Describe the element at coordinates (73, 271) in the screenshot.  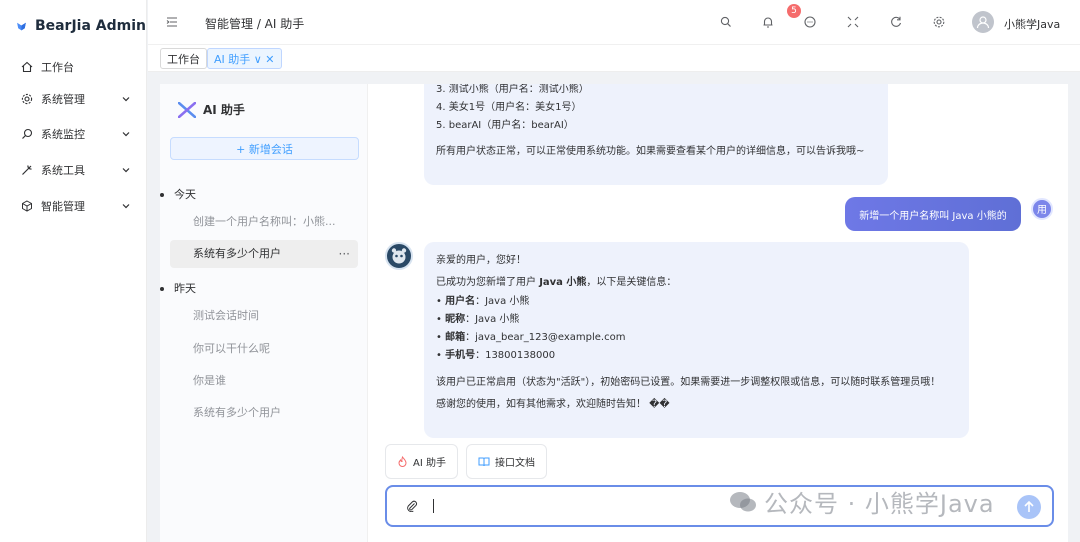
I see `sidebar: BearJia Admin` at that location.